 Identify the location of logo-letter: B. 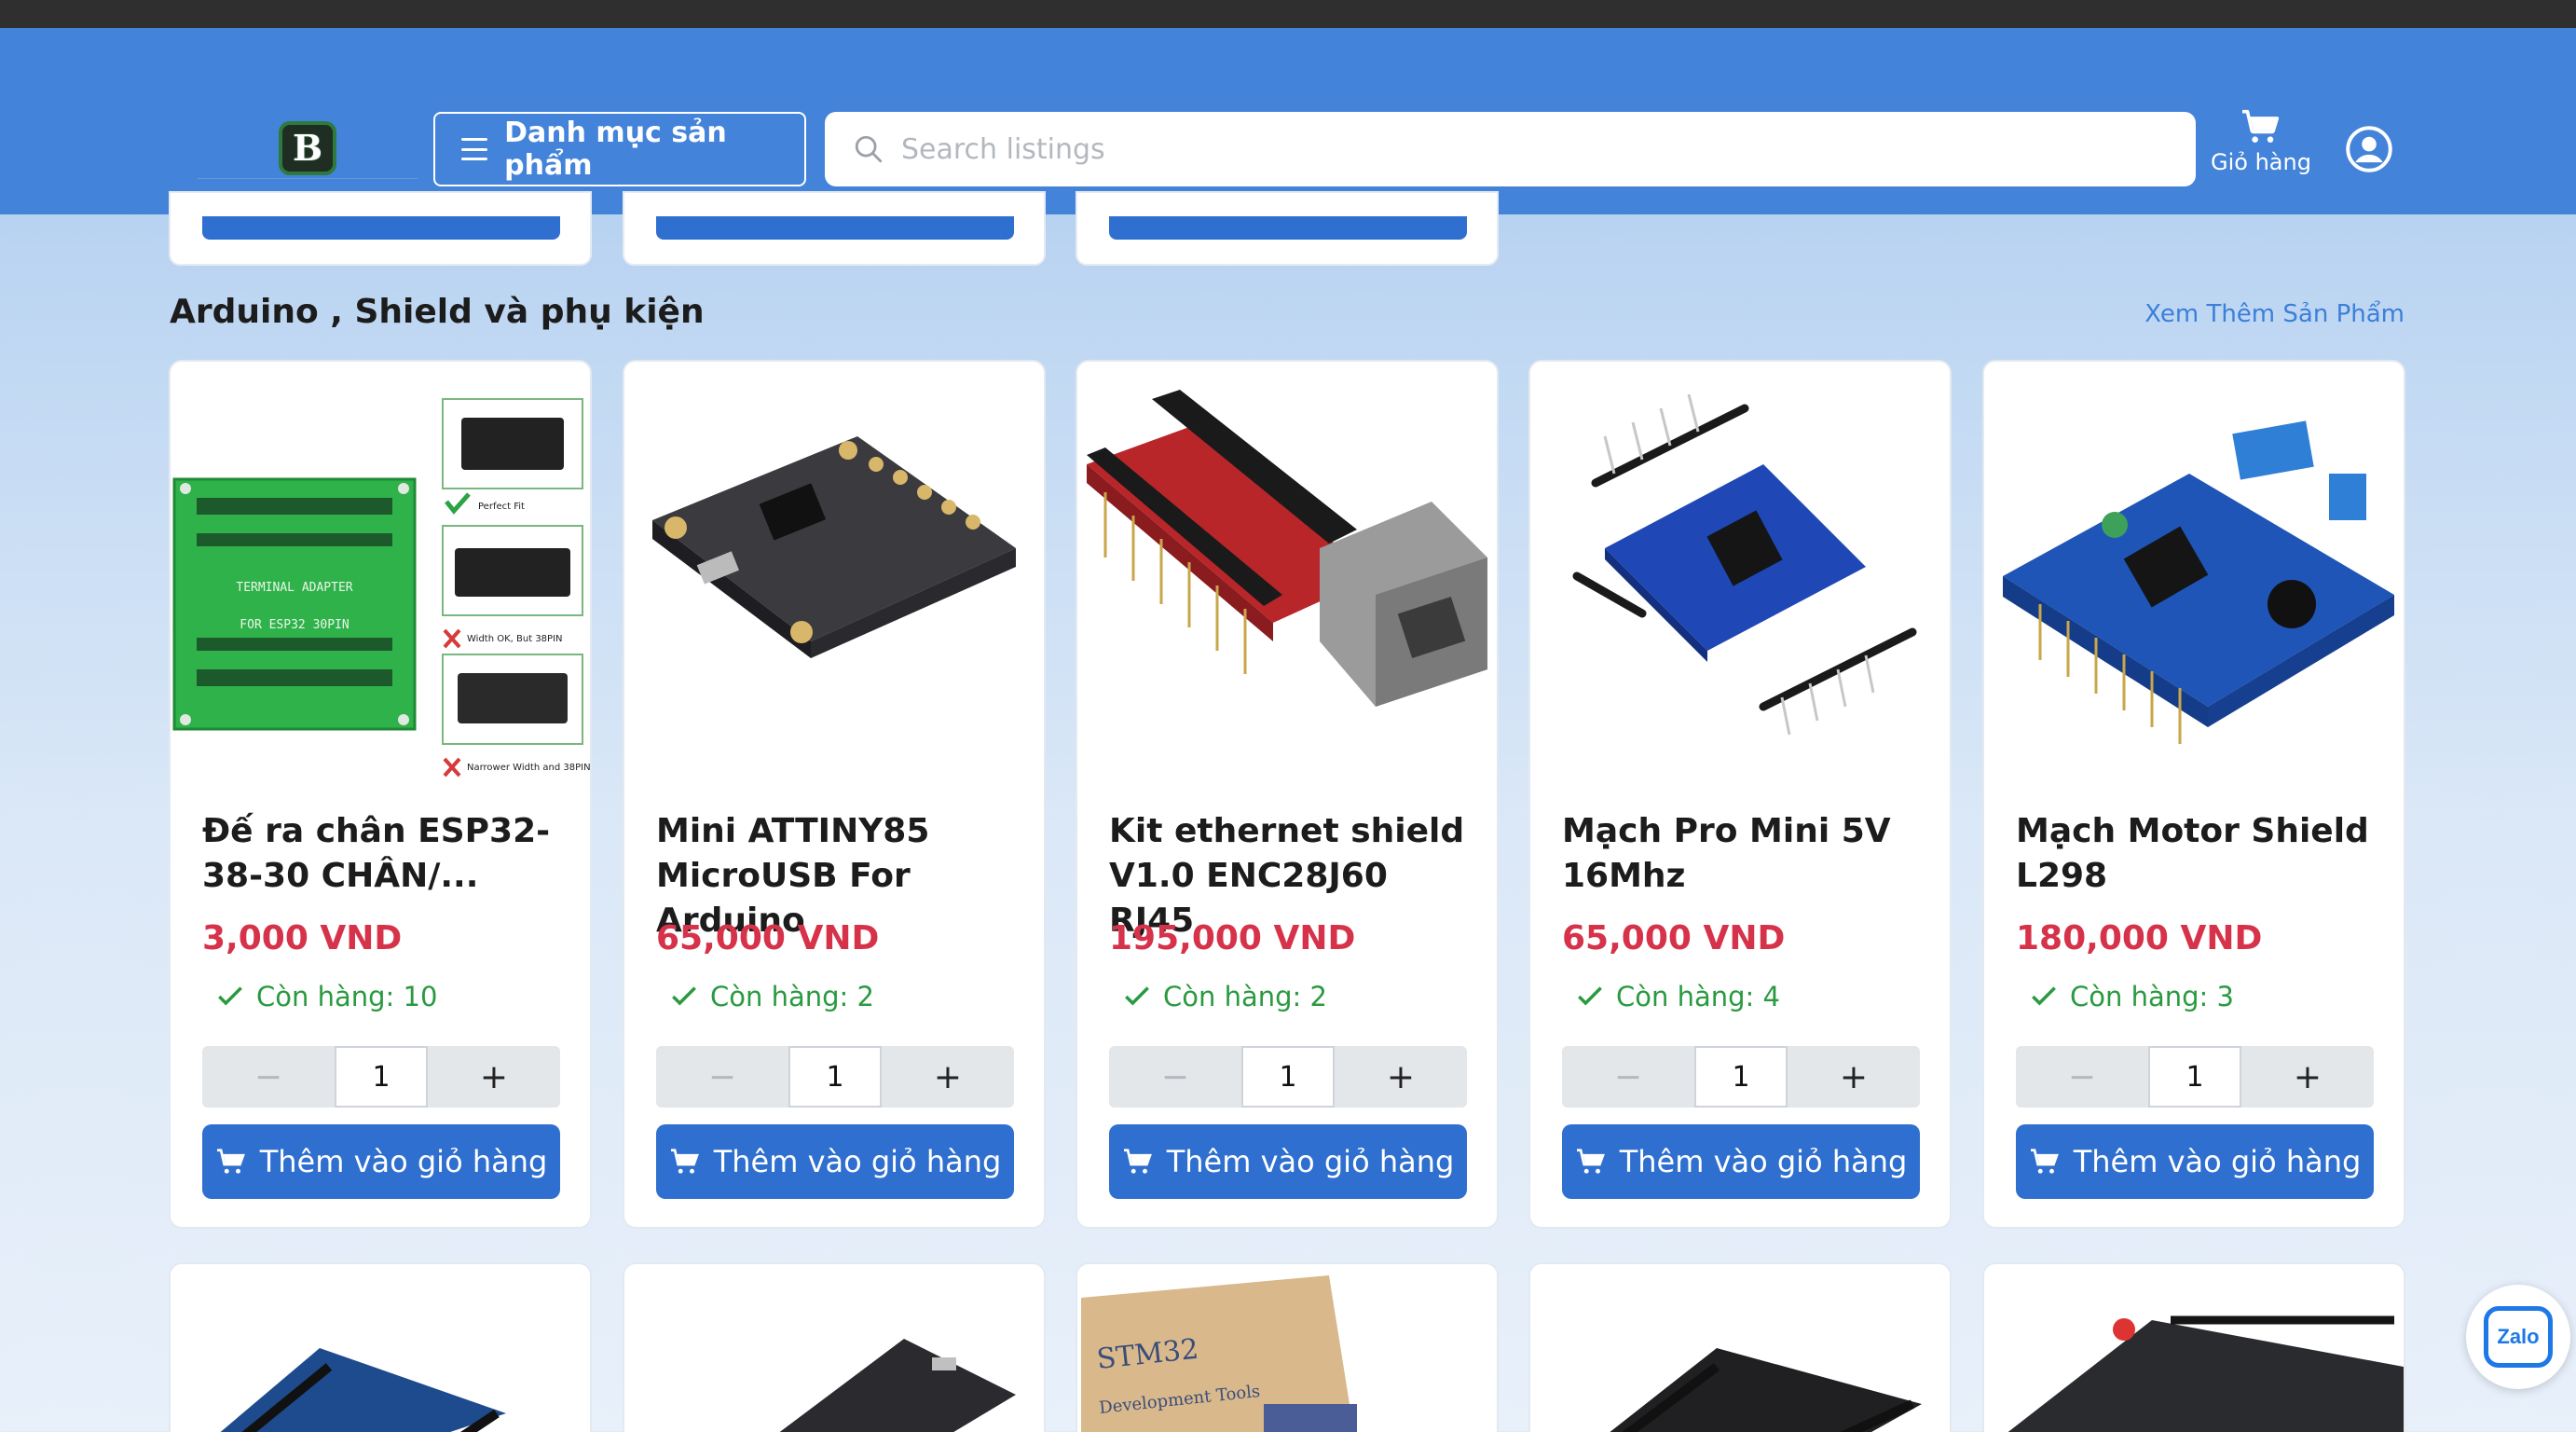
(307, 148).